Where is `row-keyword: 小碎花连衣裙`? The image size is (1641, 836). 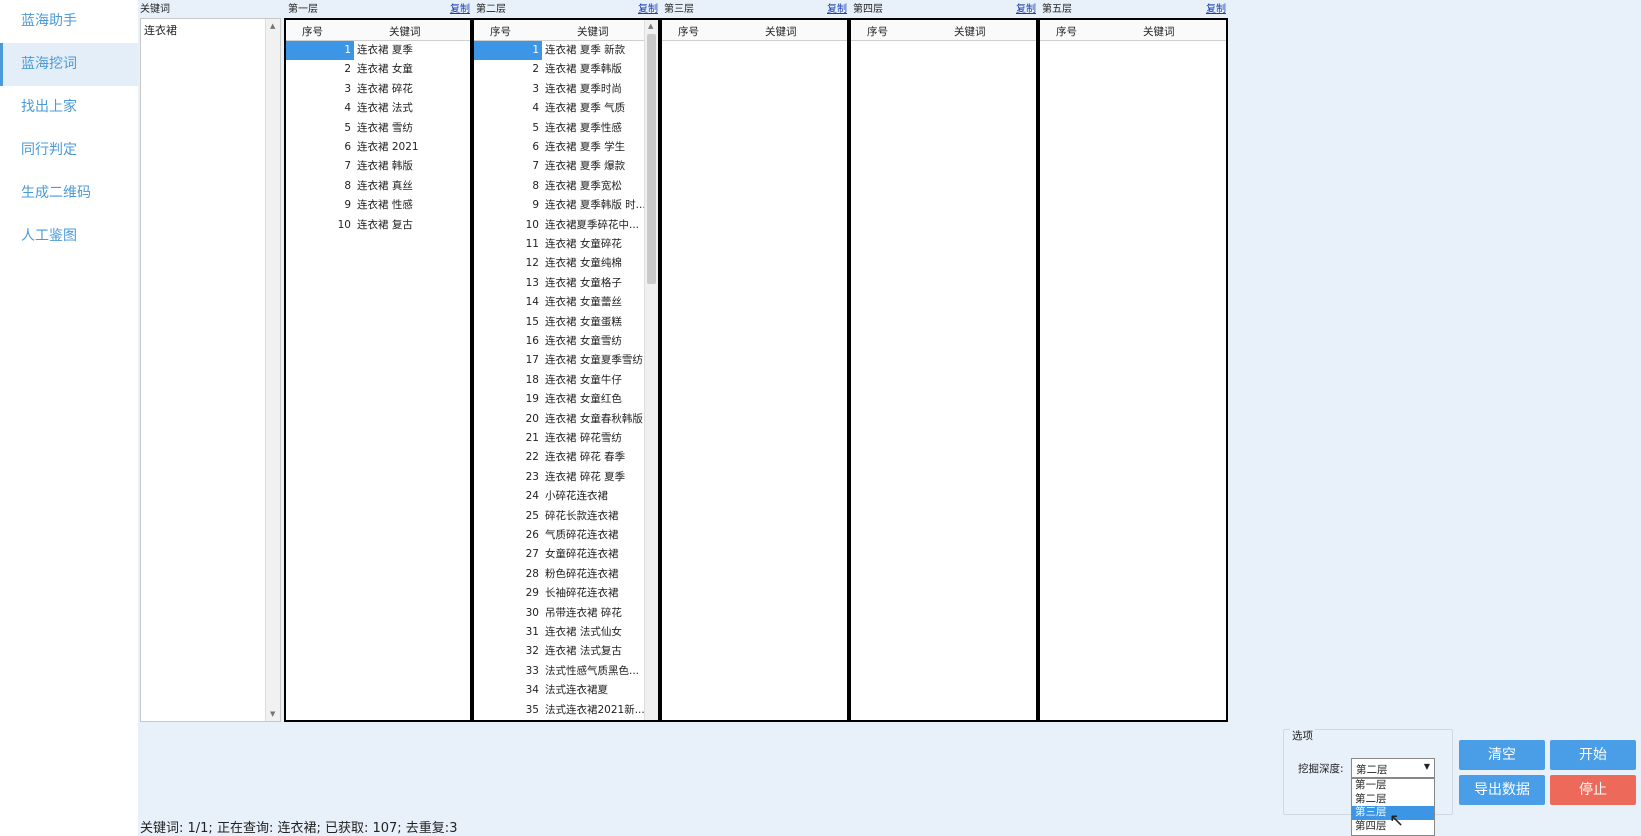 row-keyword: 小碎花连衣裙 is located at coordinates (576, 496).